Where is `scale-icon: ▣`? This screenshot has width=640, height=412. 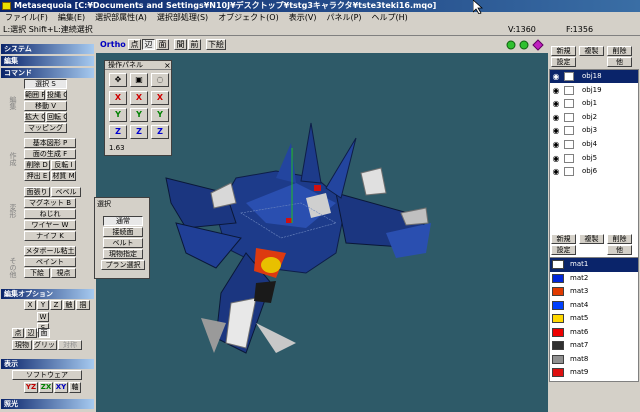 scale-icon: ▣ is located at coordinates (139, 80).